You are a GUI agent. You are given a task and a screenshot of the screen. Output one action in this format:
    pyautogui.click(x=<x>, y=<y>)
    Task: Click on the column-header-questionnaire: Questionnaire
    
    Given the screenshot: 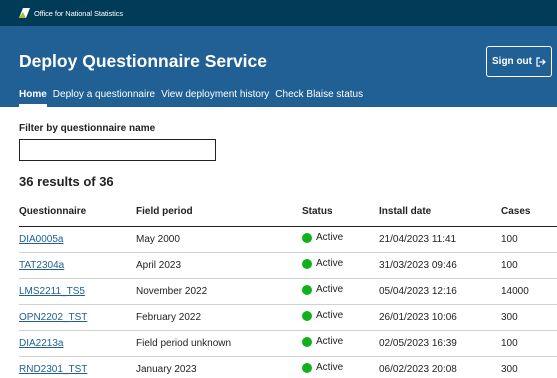 What is the action you would take?
    pyautogui.click(x=77, y=212)
    